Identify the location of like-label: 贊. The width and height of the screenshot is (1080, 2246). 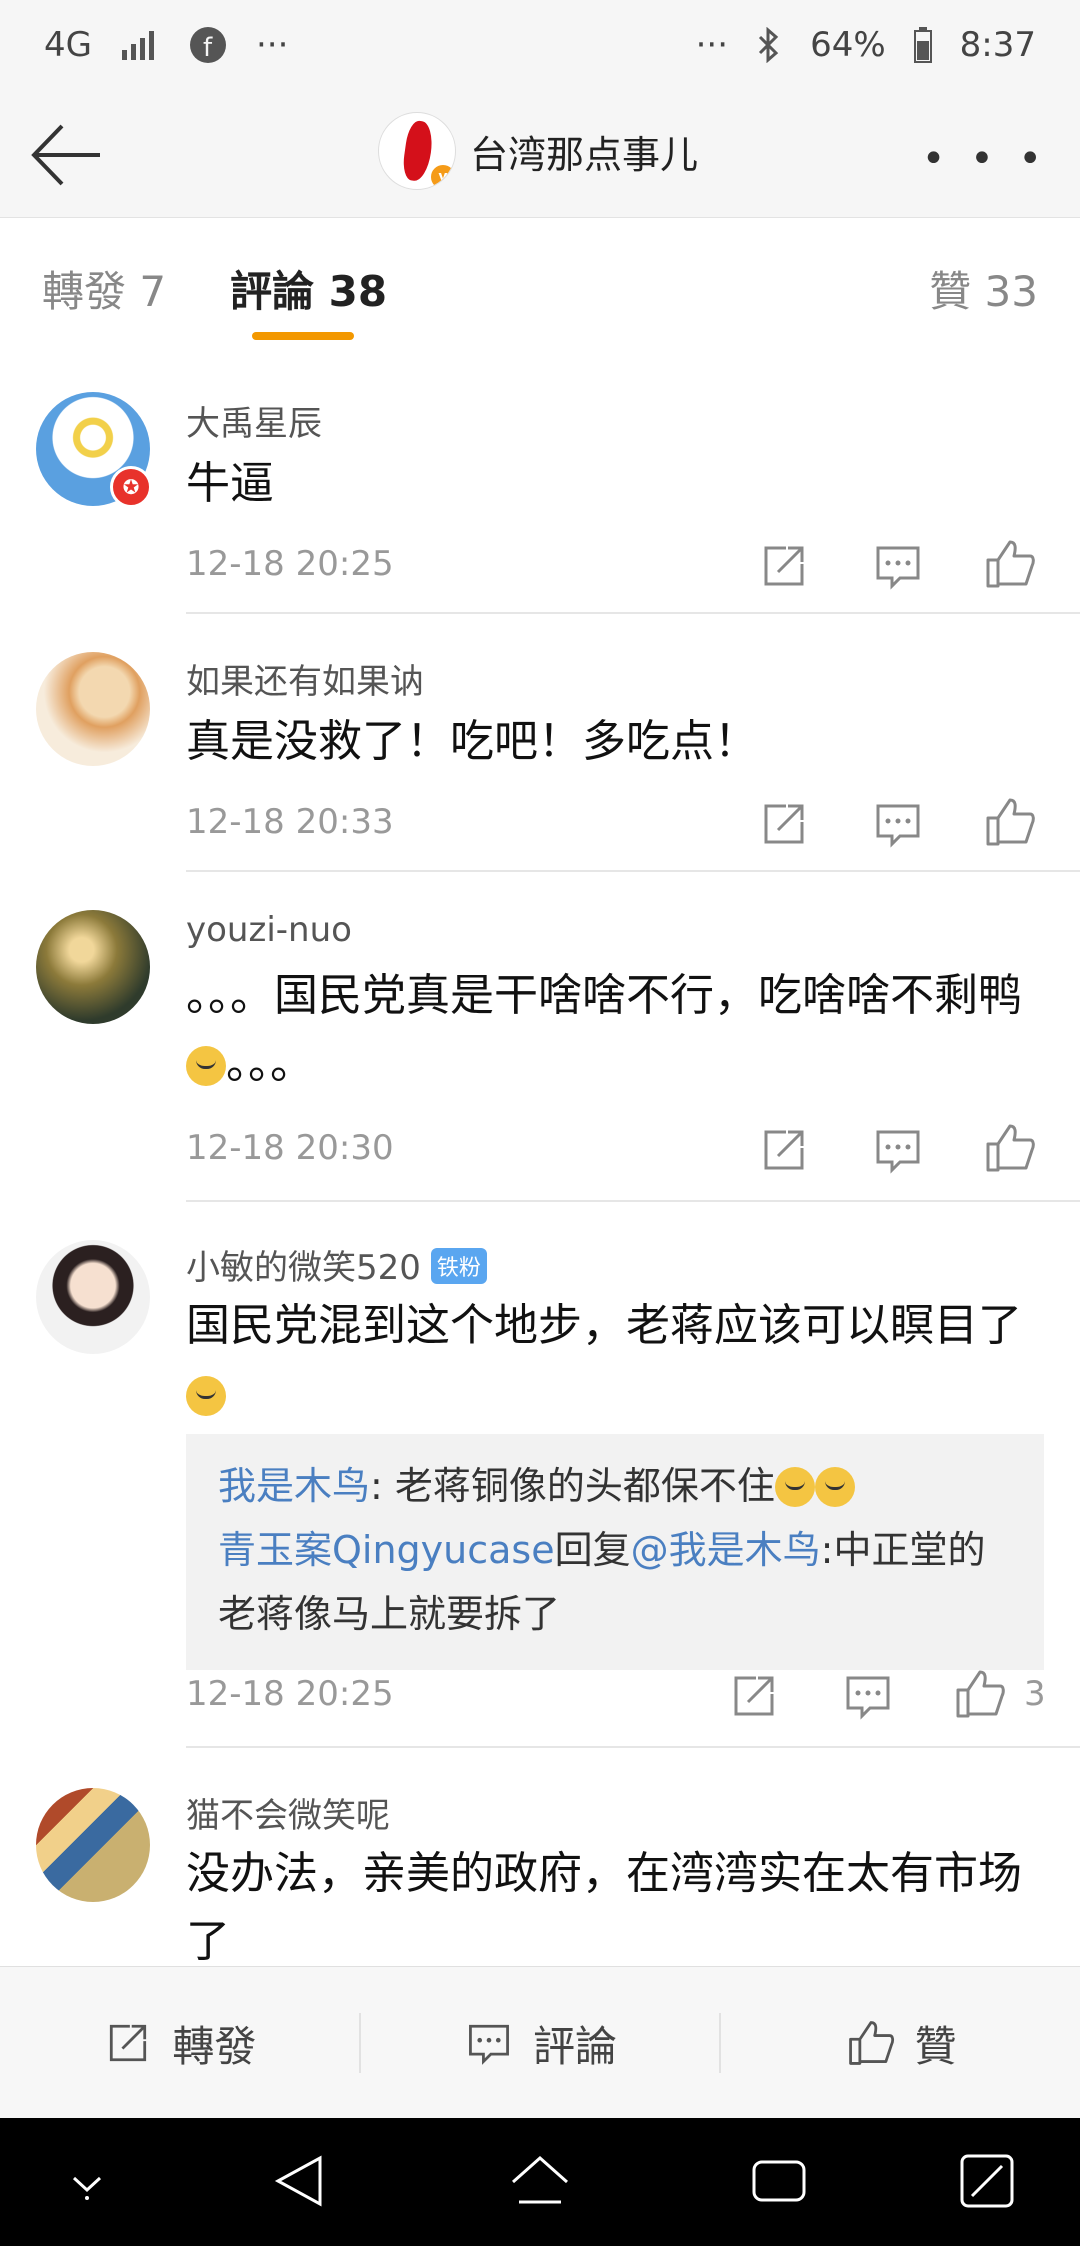
(935, 2046).